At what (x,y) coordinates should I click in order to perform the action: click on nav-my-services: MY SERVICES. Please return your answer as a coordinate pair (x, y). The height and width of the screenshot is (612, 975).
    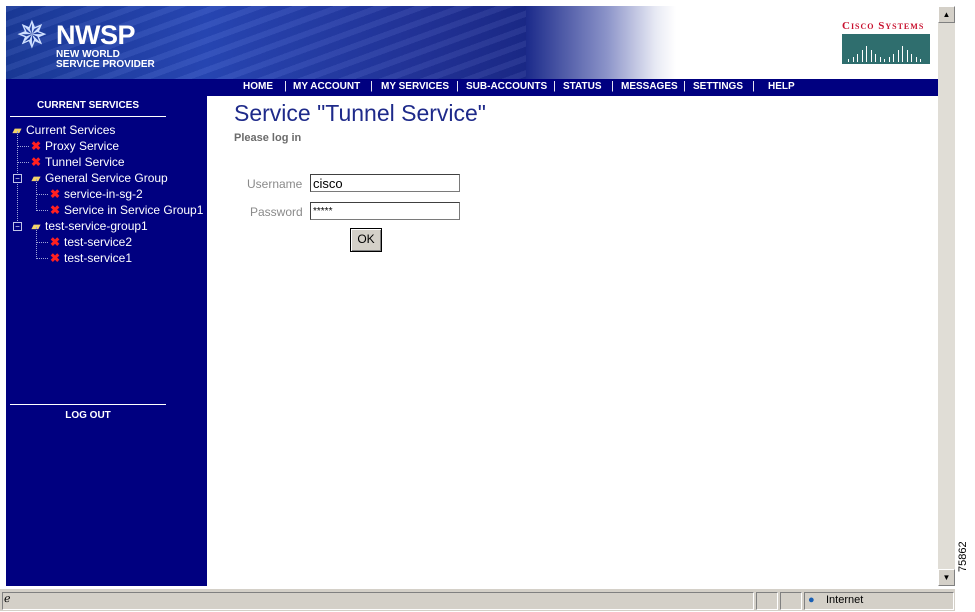
    Looking at the image, I should click on (415, 86).